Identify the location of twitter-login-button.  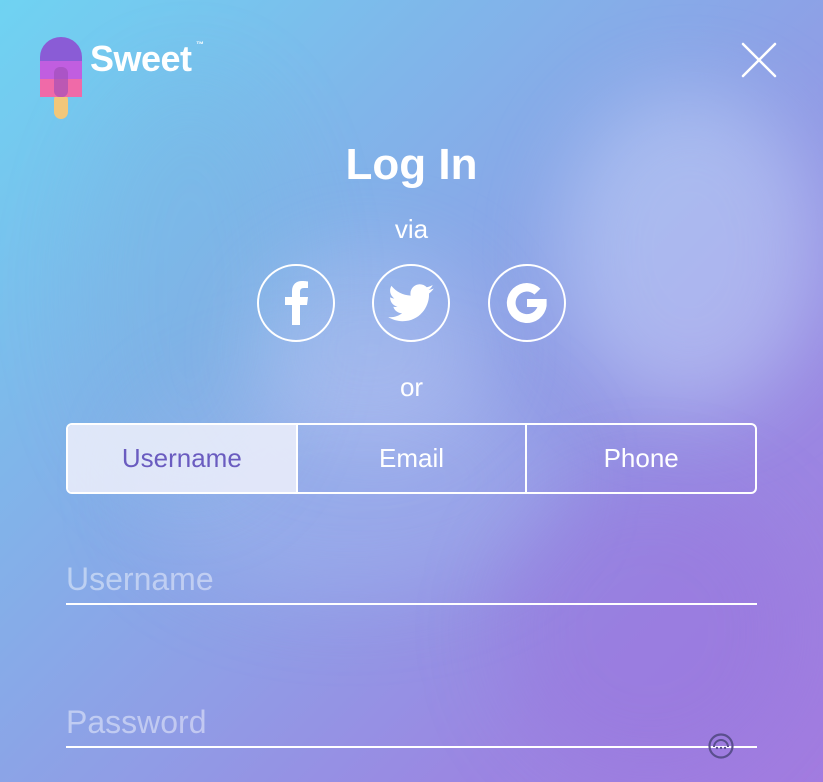
(411, 303).